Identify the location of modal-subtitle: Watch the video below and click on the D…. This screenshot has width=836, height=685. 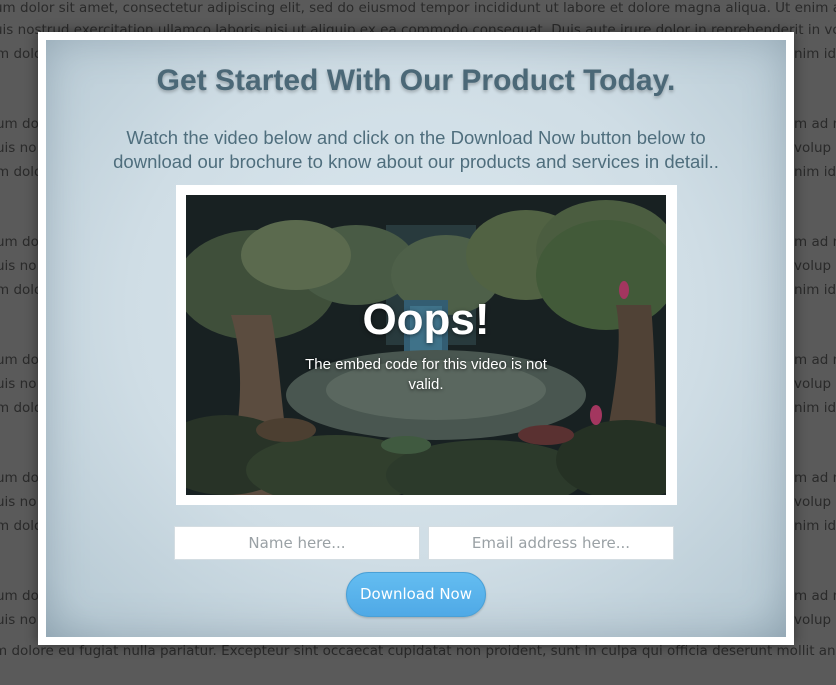
(416, 149).